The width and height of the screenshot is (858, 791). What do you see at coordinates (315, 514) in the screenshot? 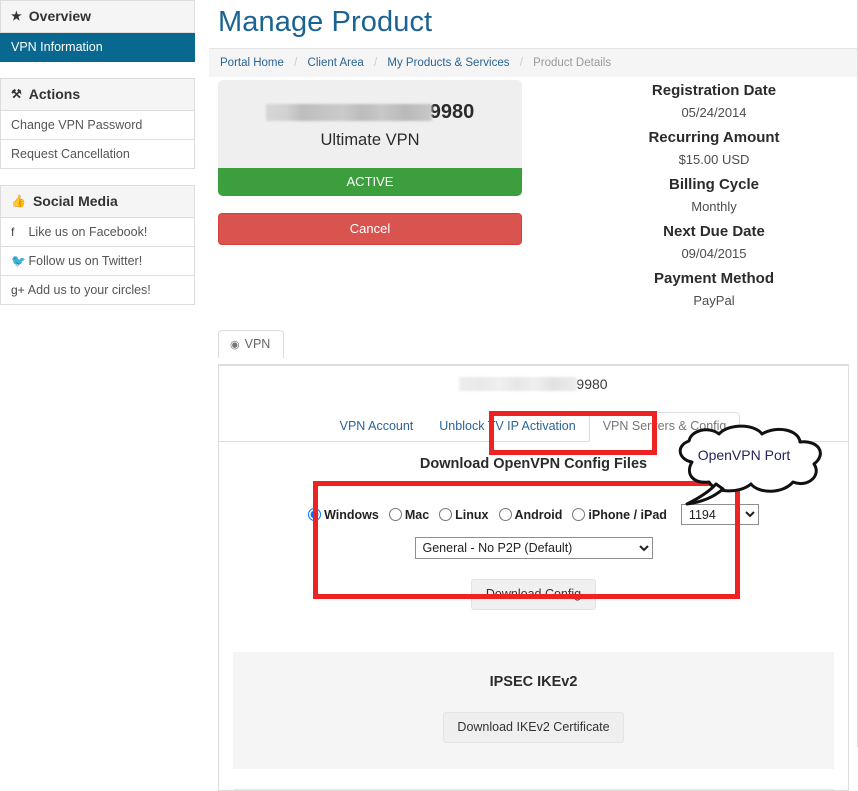
I see `platform-radio-windows` at bounding box center [315, 514].